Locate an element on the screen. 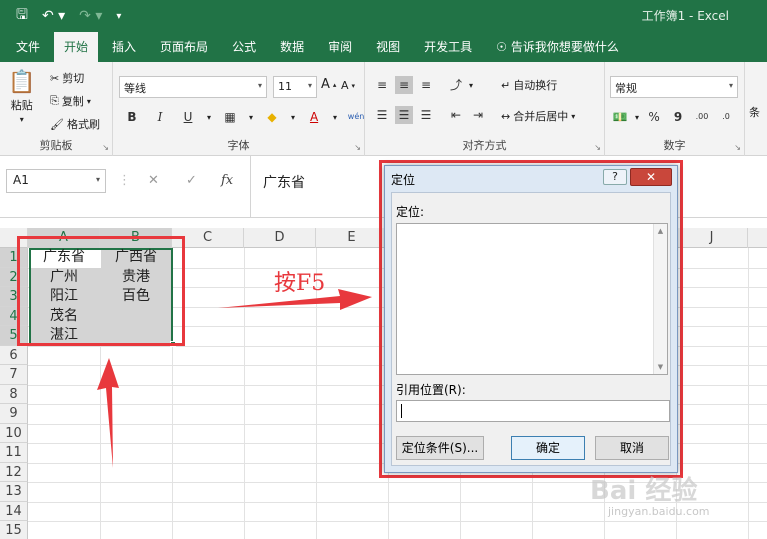  goto-list: ▲ ▼ is located at coordinates (532, 299).